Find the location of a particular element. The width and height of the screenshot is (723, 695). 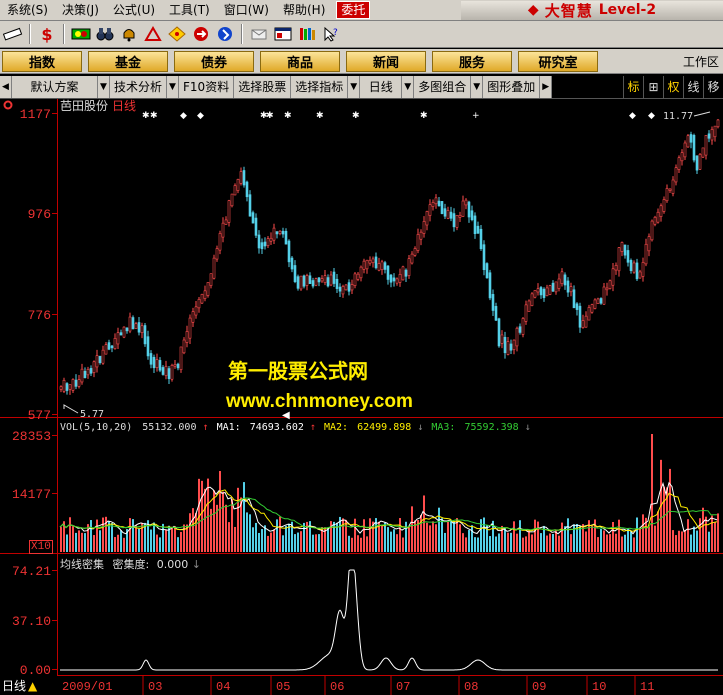

trade-entrust-button: 委托 is located at coordinates (353, 10).